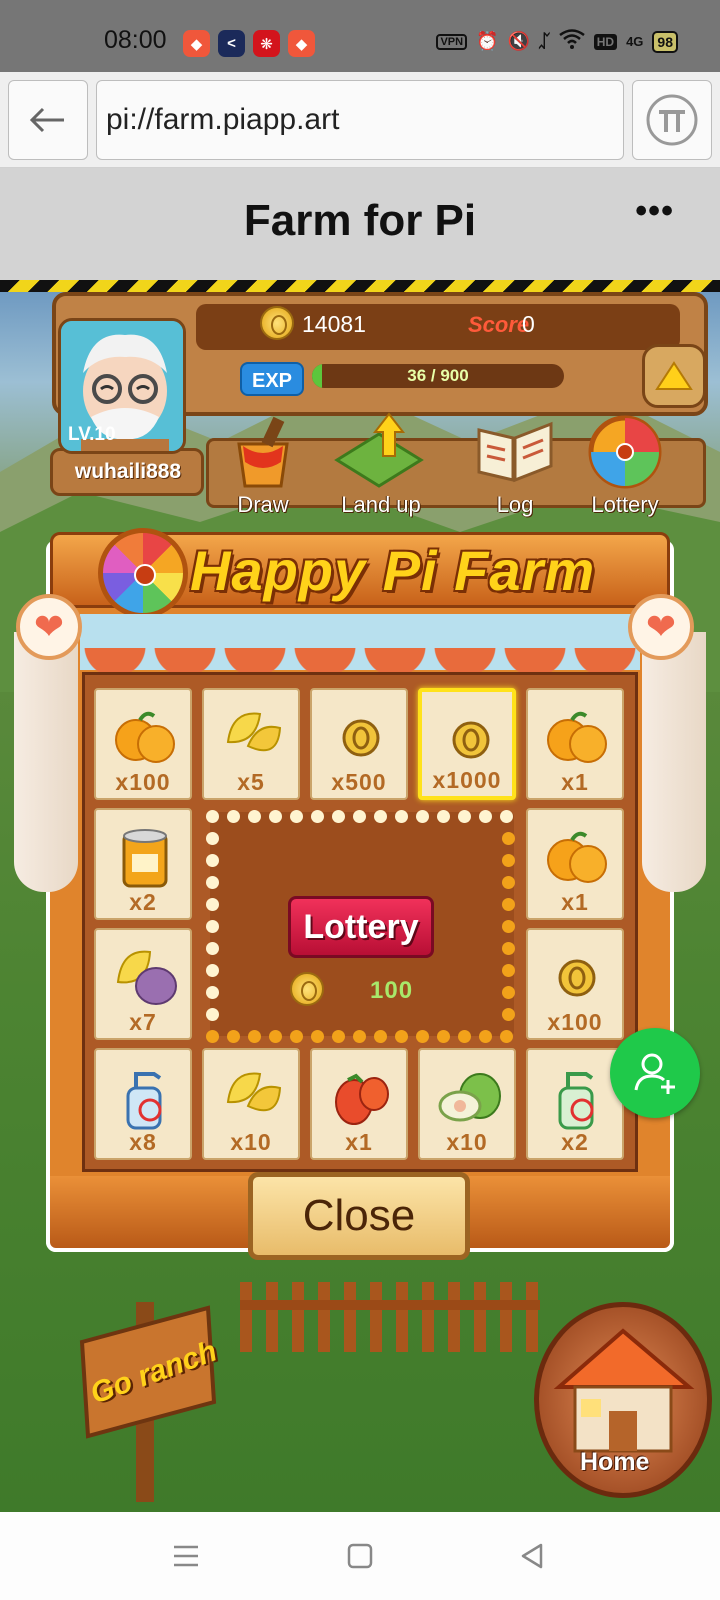 The height and width of the screenshot is (1600, 720). Describe the element at coordinates (135, 40) in the screenshot. I see `status-time: 08:00` at that location.